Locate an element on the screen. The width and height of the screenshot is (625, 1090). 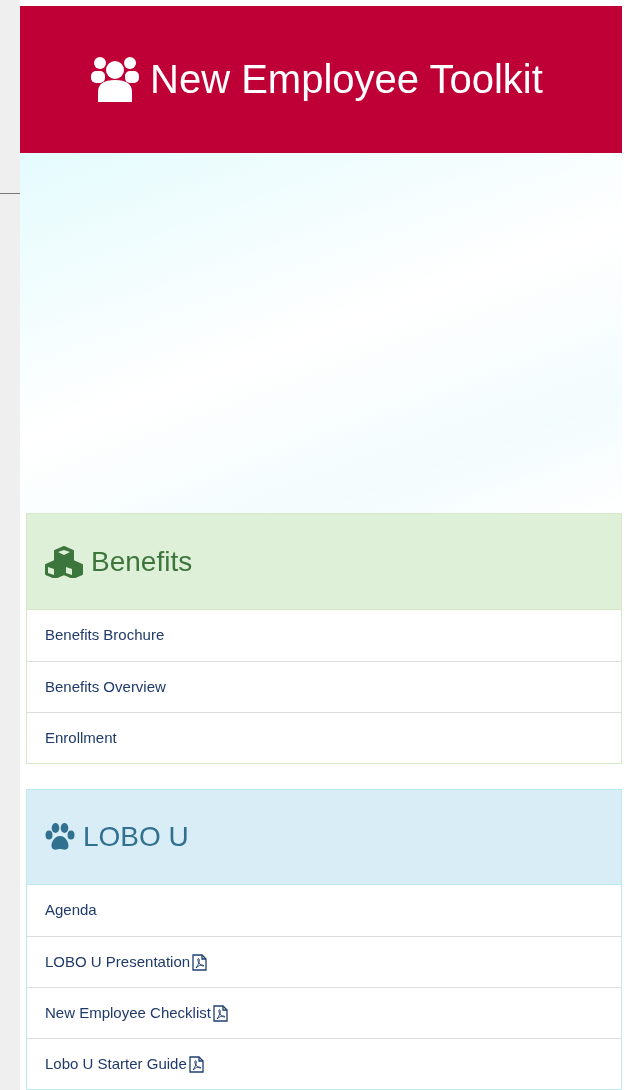
panel-title: Benefits is located at coordinates (142, 561).